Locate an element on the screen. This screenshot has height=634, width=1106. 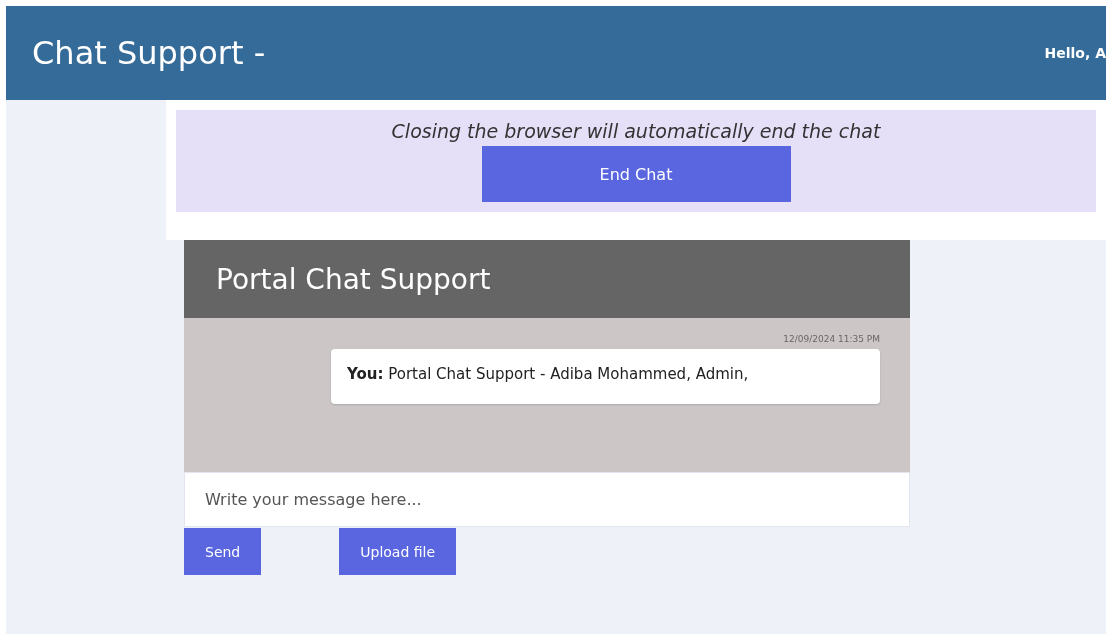
greeting: Hello, A is located at coordinates (1075, 53).